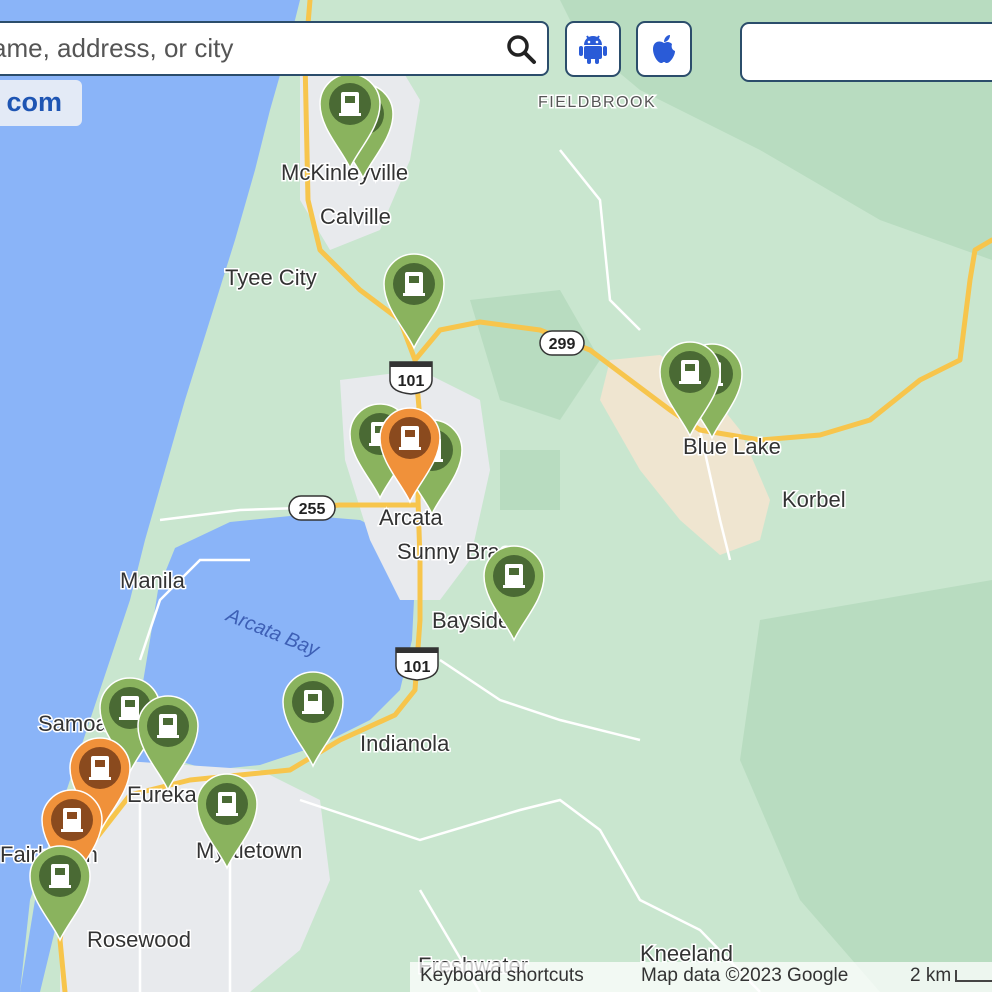 The width and height of the screenshot is (992, 992). Describe the element at coordinates (814, 499) in the screenshot. I see `label-korbel: Korbel` at that location.